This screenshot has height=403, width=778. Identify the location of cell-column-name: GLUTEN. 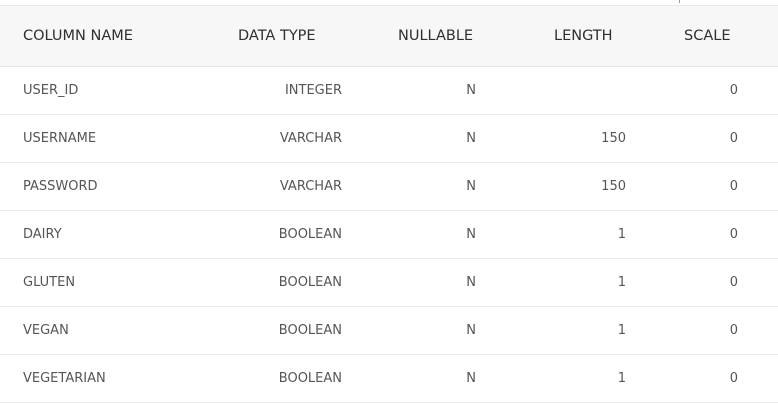
(94, 282).